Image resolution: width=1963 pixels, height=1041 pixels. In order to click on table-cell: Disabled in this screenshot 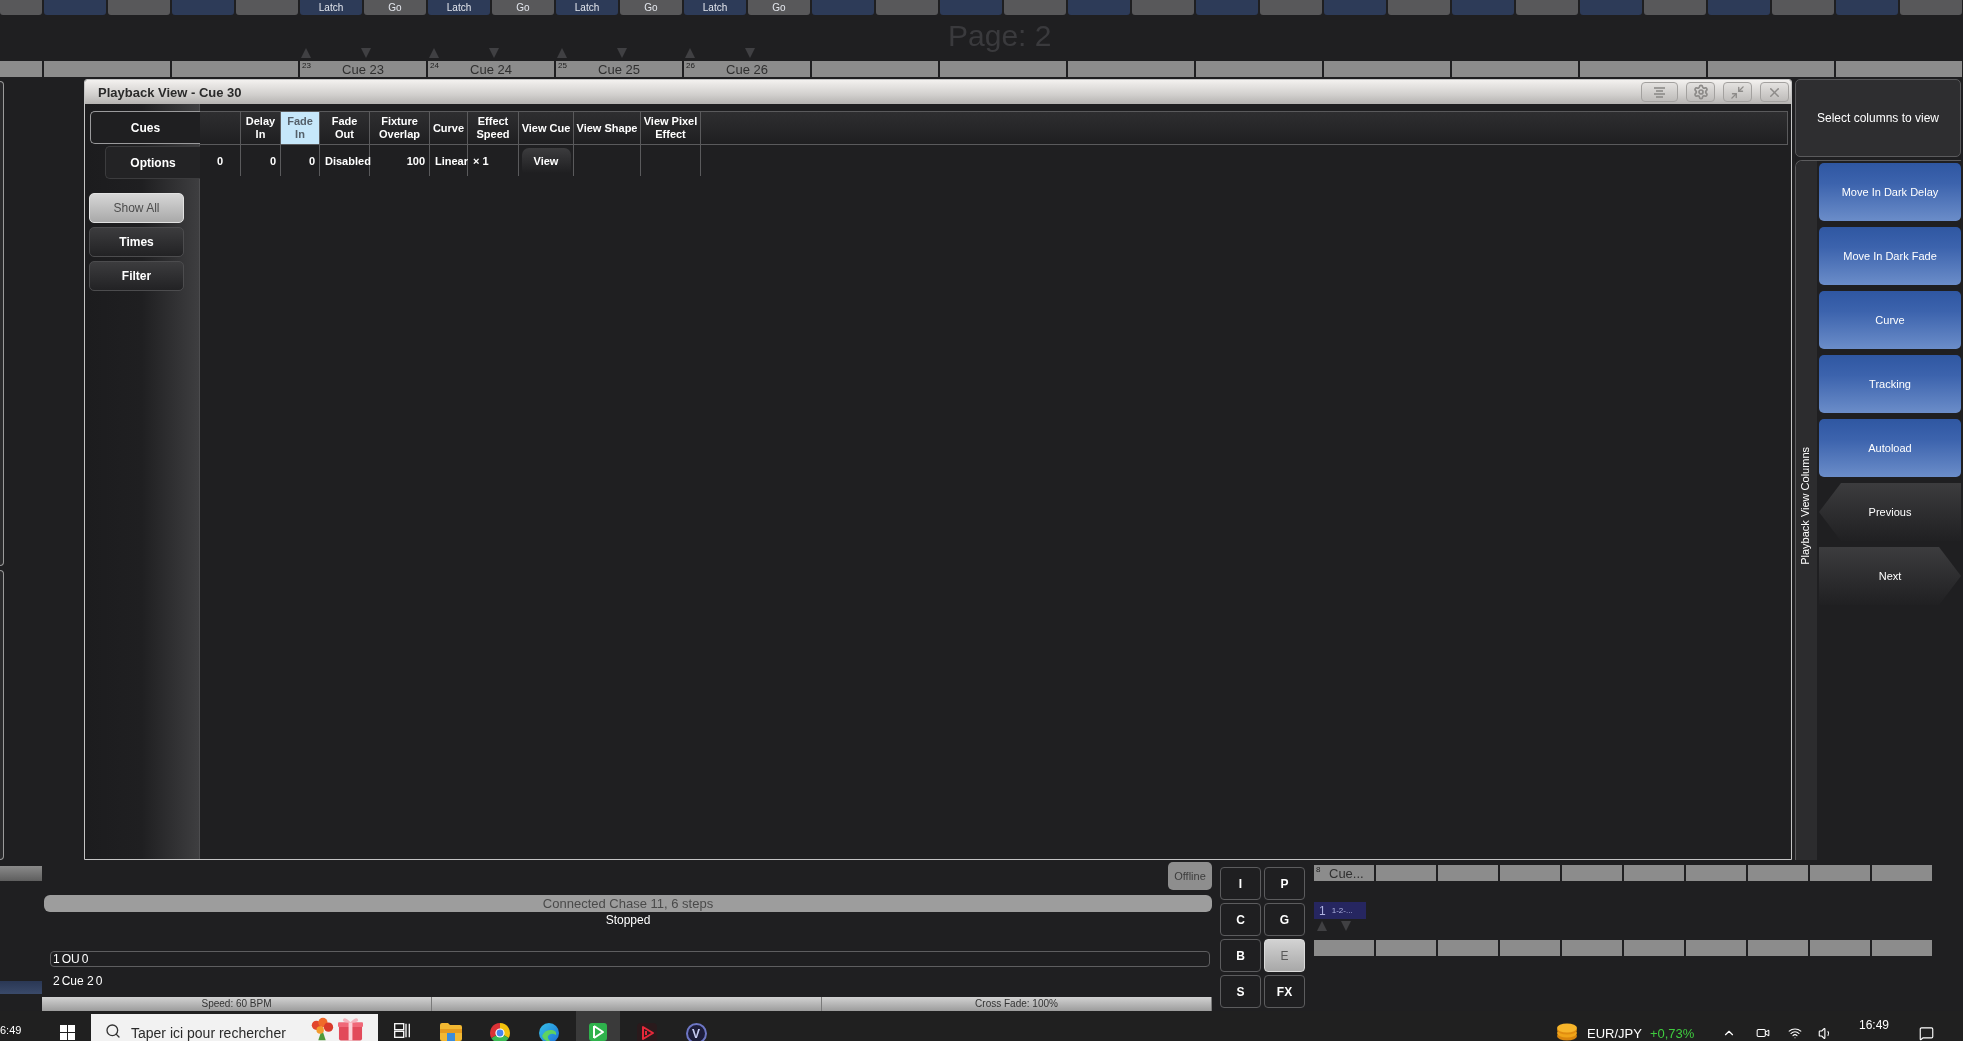, I will do `click(345, 160)`.